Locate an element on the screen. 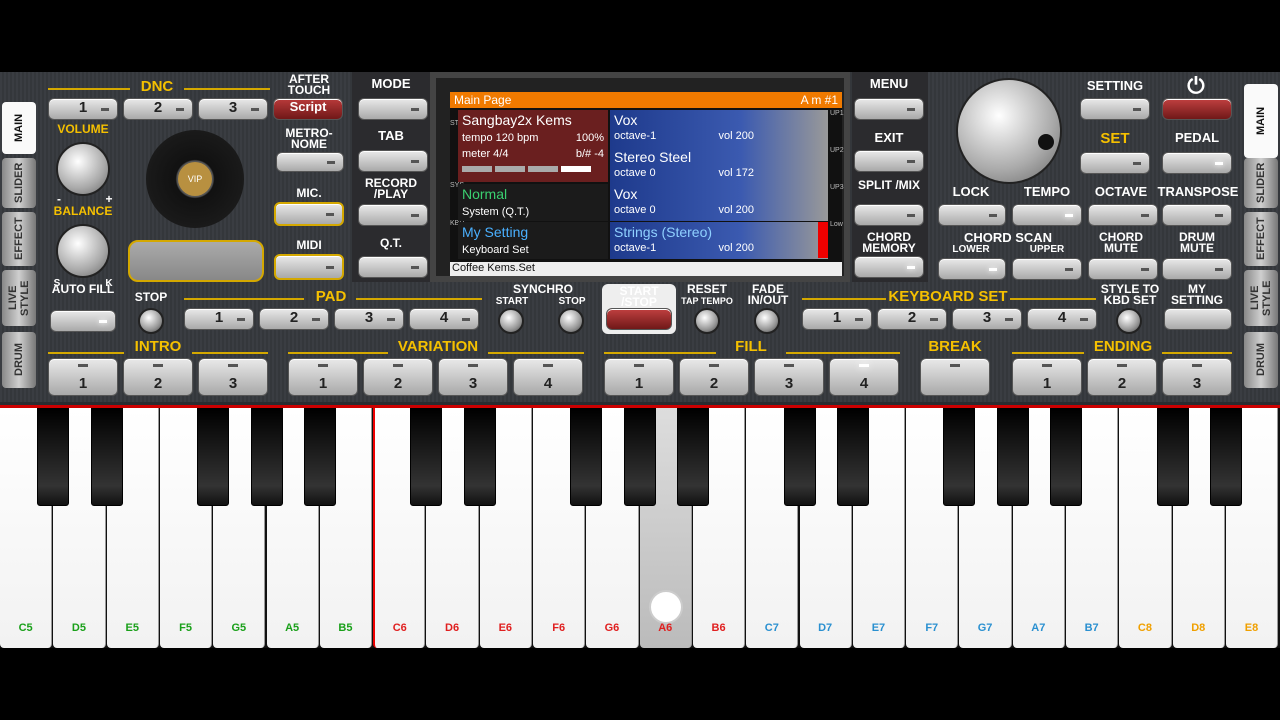 The image size is (1280, 720). kbd-set-button-2: 2 is located at coordinates (912, 319).